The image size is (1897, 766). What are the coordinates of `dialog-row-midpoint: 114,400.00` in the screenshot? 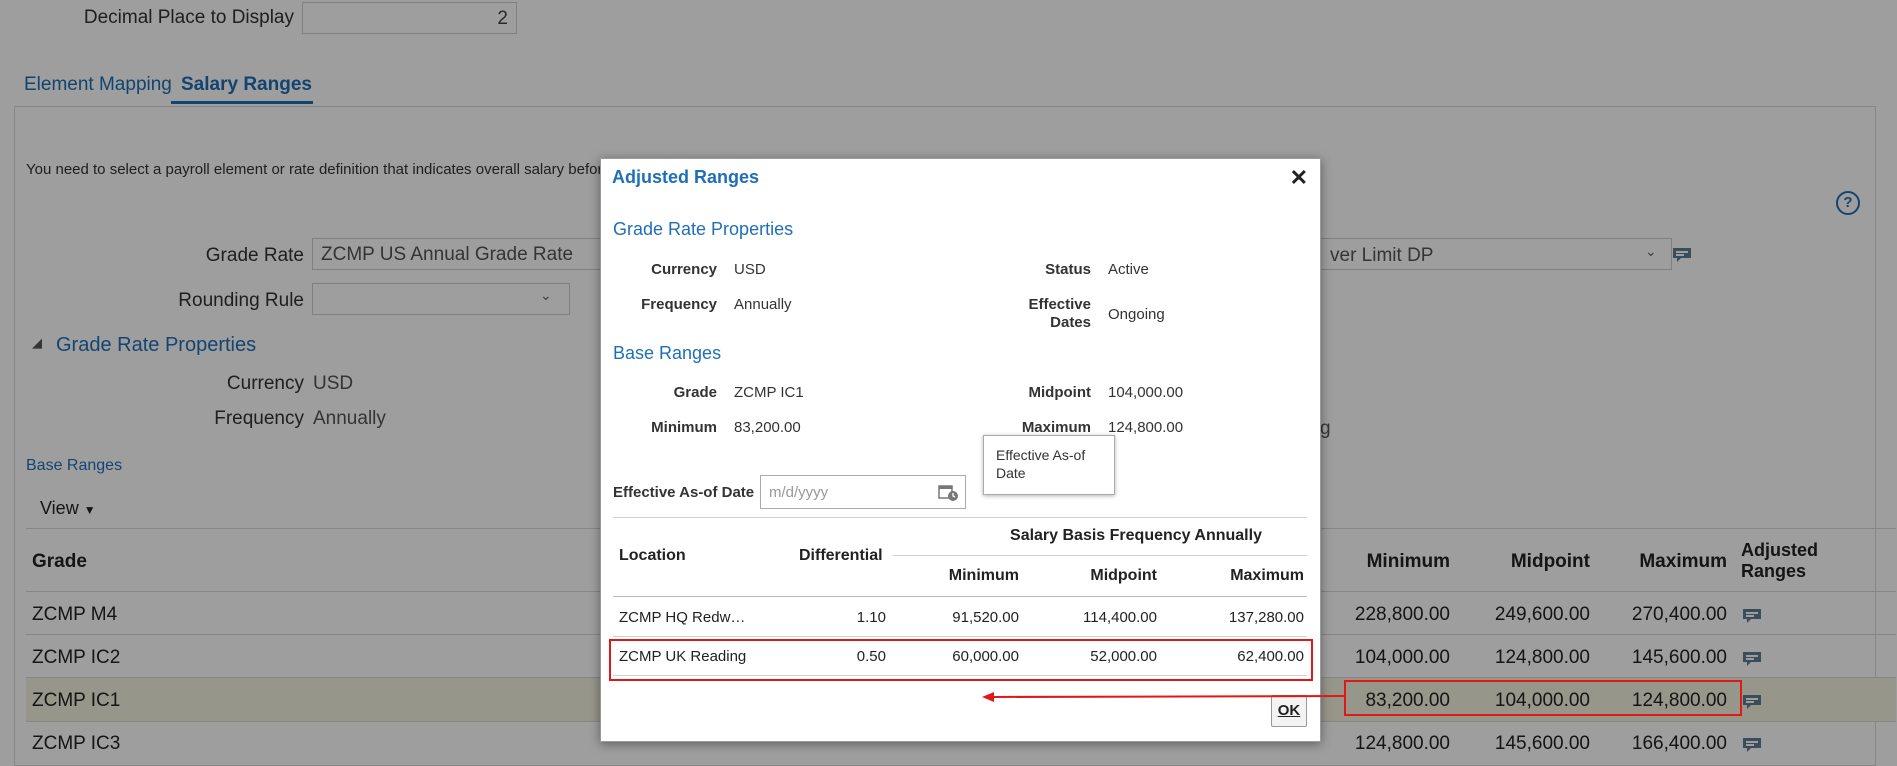 It's located at (1120, 617).